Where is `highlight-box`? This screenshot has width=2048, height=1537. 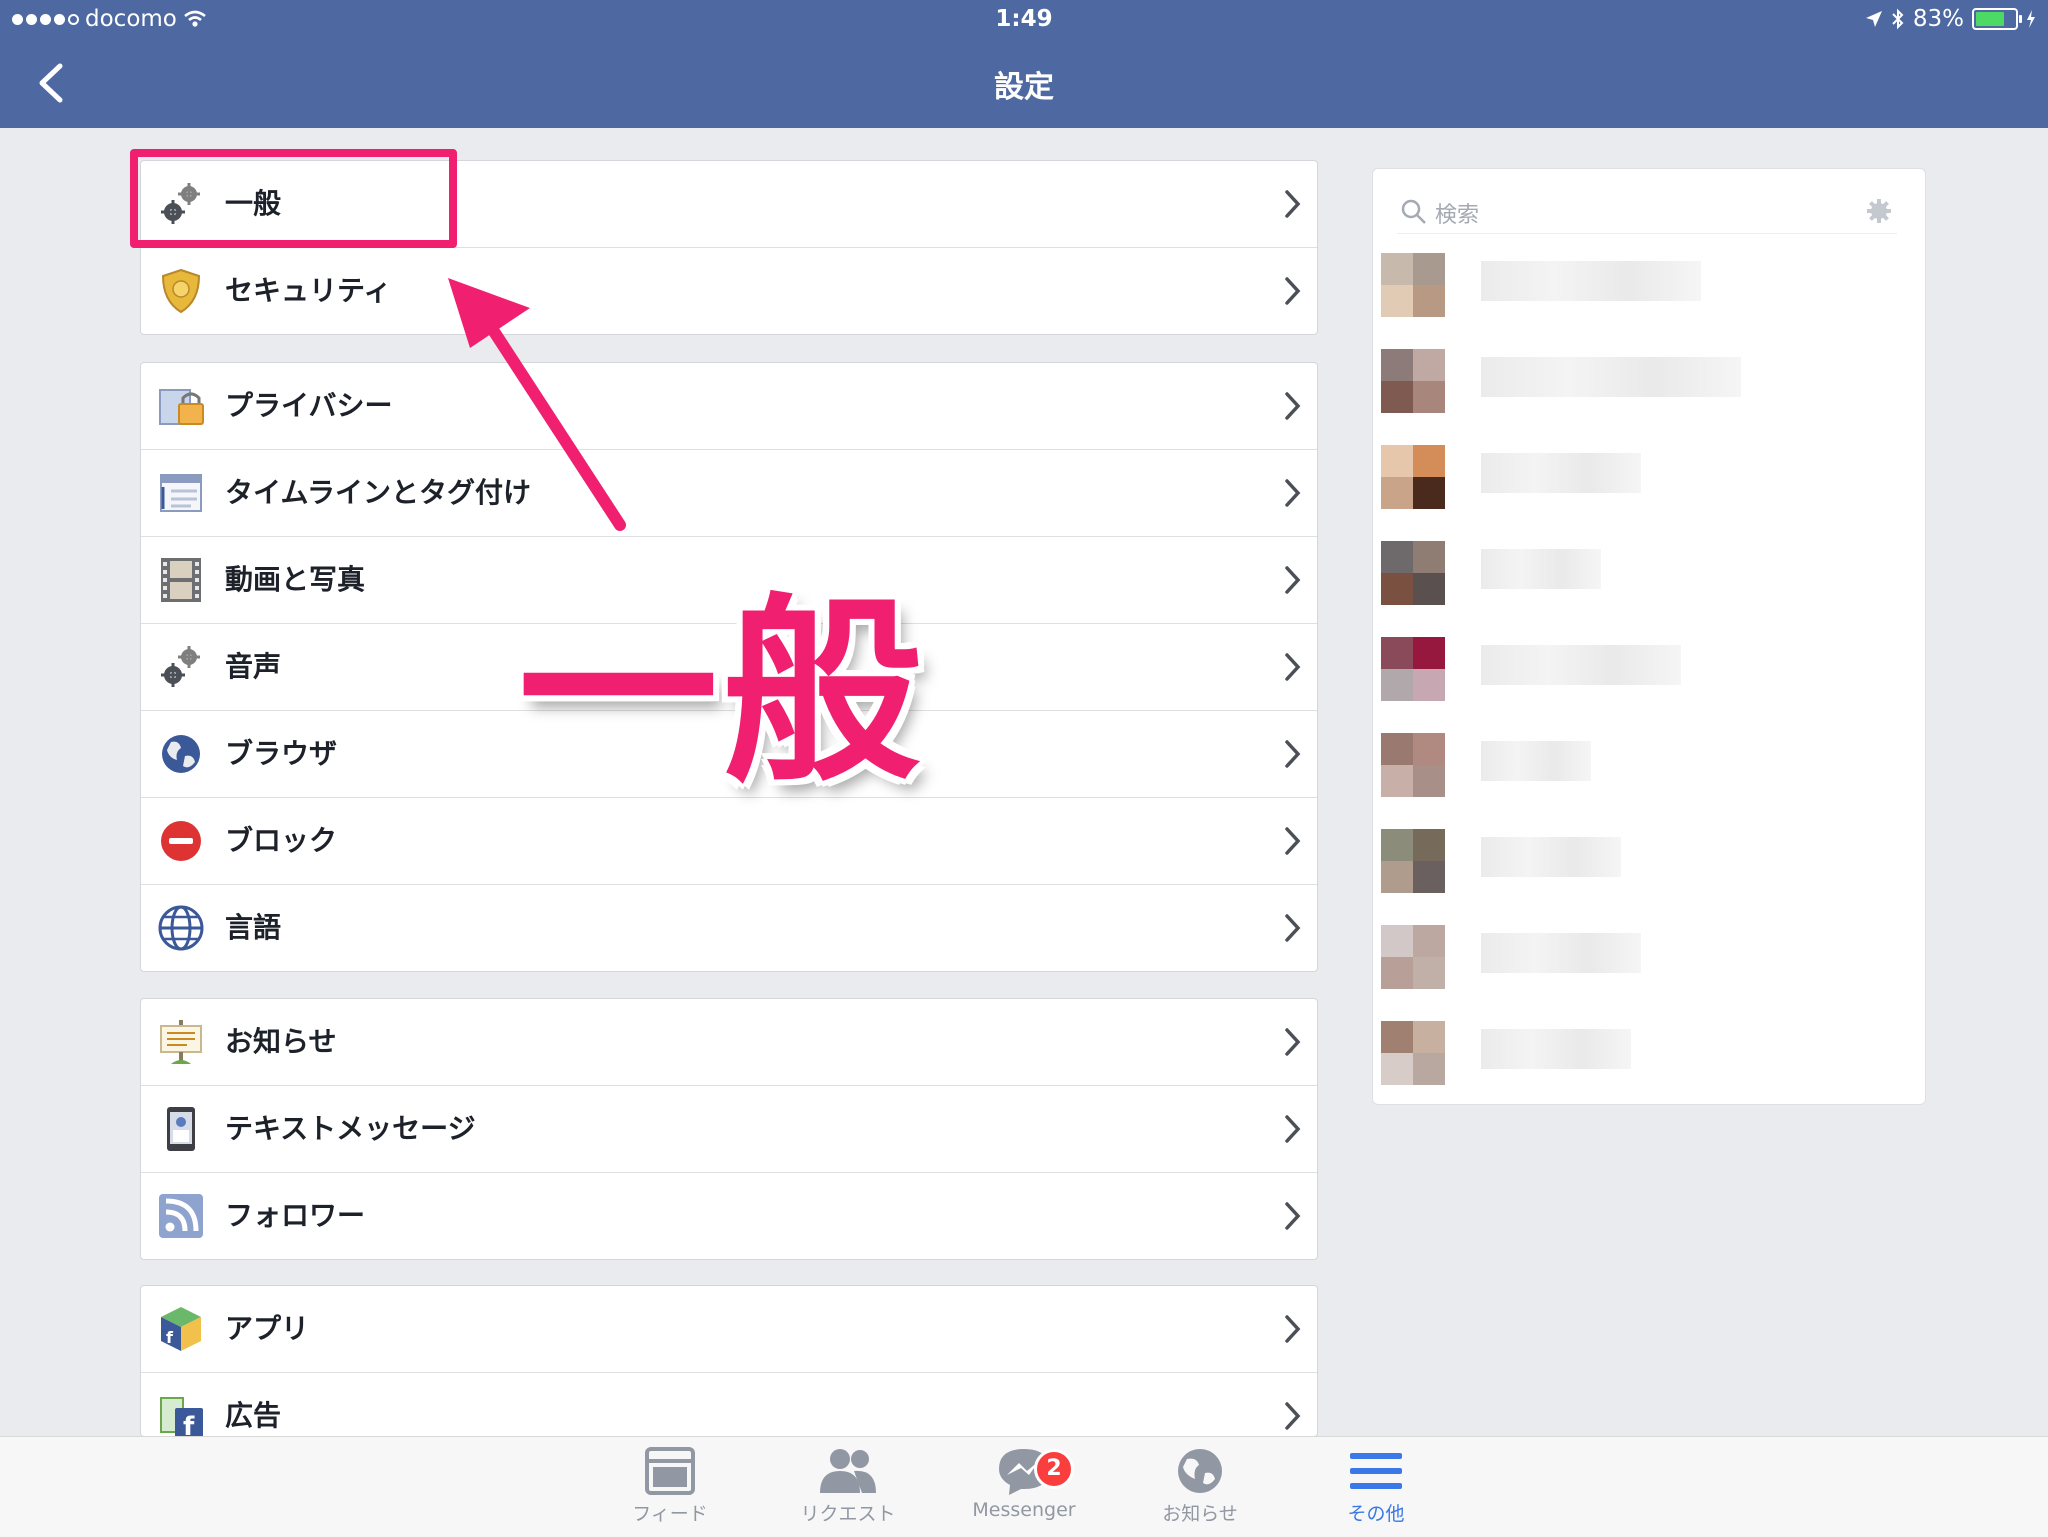
highlight-box is located at coordinates (293, 198).